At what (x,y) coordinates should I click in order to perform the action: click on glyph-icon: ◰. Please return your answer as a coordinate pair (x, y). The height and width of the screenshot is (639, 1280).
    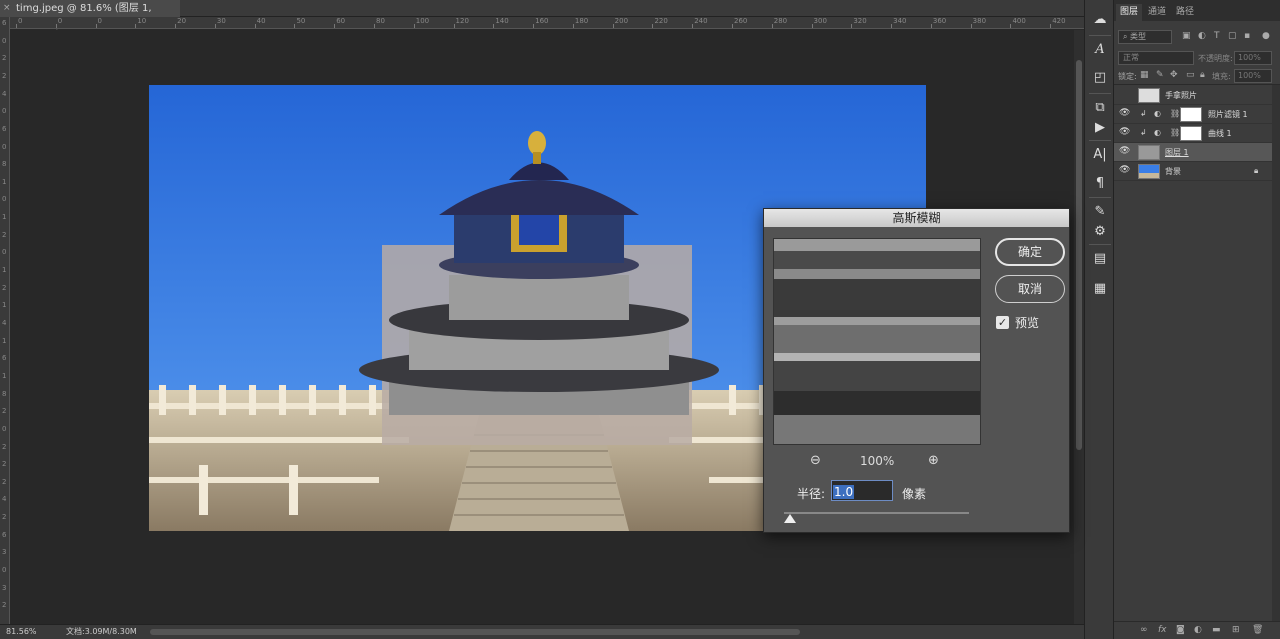
    Looking at the image, I should click on (1100, 78).